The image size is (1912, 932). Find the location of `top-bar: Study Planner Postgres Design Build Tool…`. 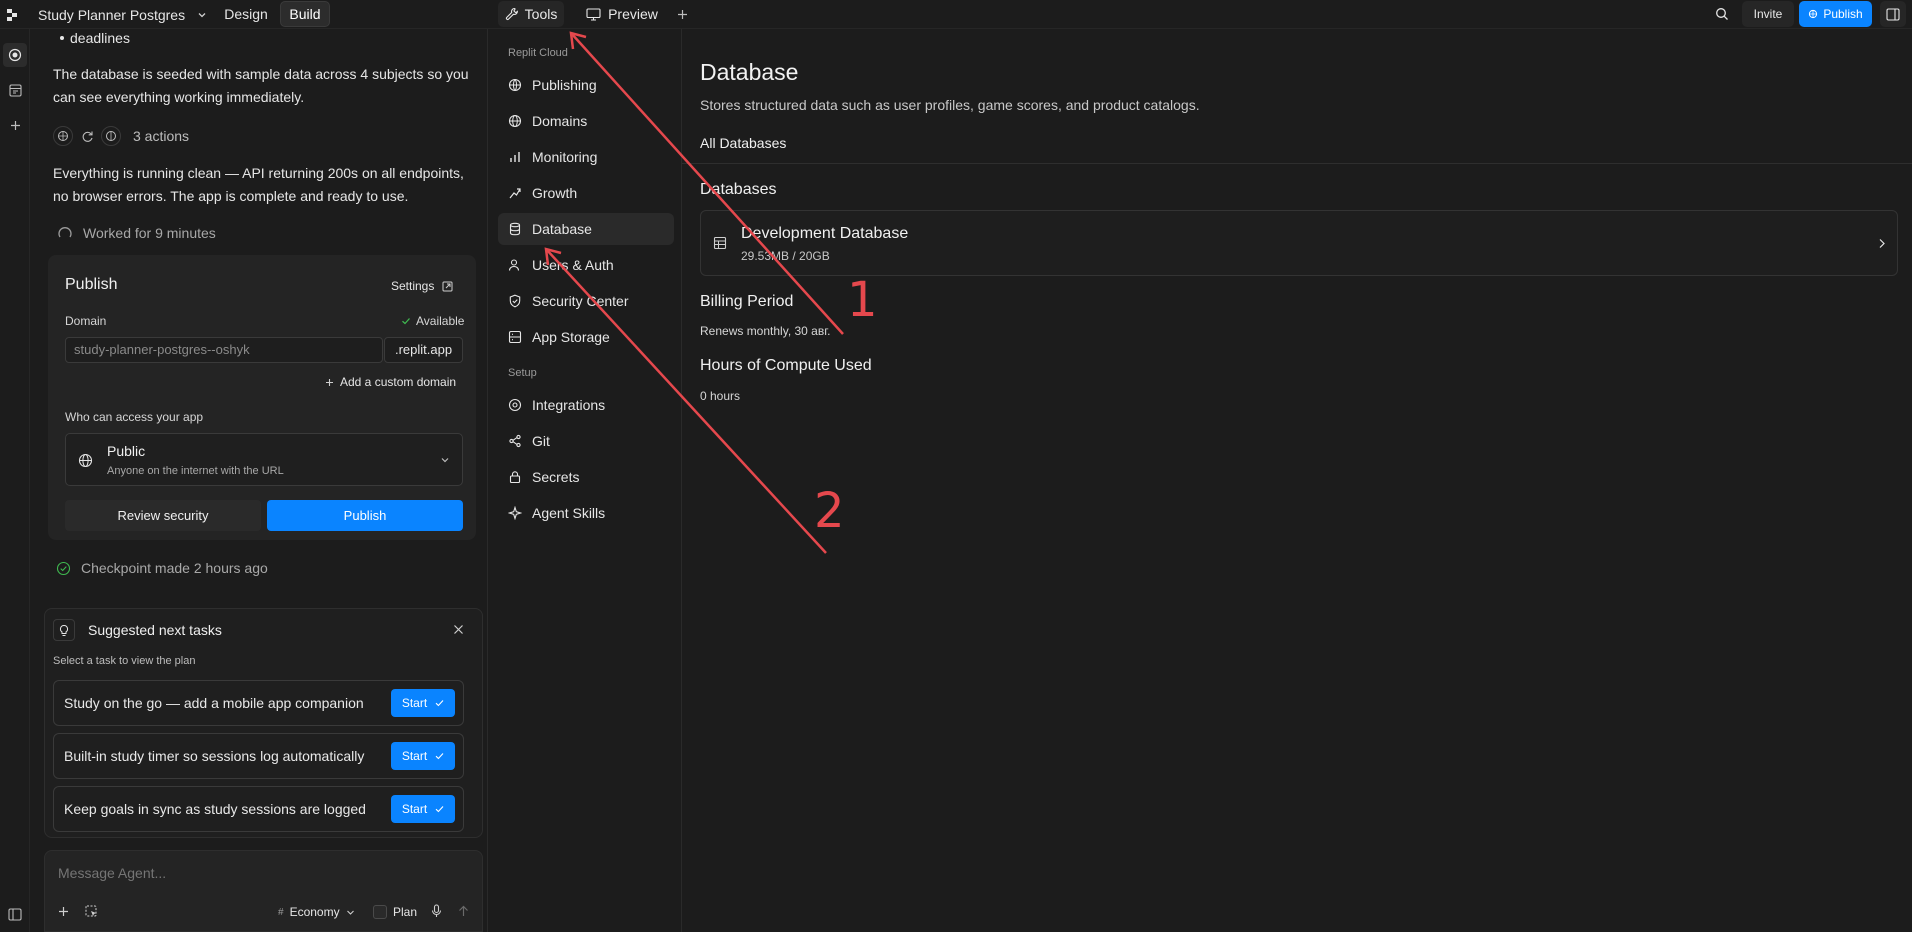

top-bar: Study Planner Postgres Design Build Tool… is located at coordinates (956, 14).